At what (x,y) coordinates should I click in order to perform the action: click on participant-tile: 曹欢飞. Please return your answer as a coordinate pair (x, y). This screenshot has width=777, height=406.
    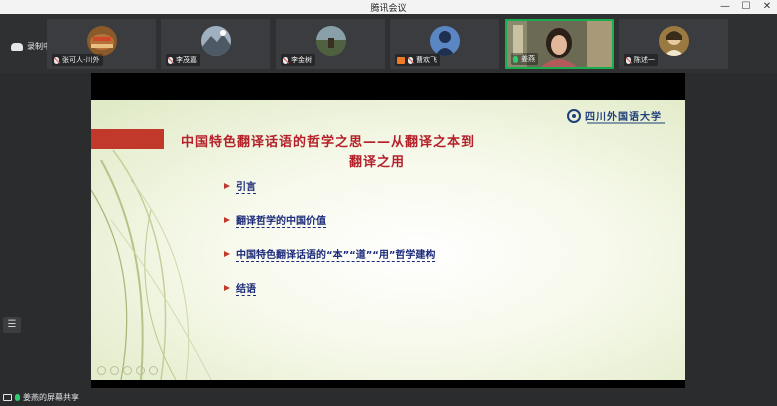
    Looking at the image, I should click on (444, 44).